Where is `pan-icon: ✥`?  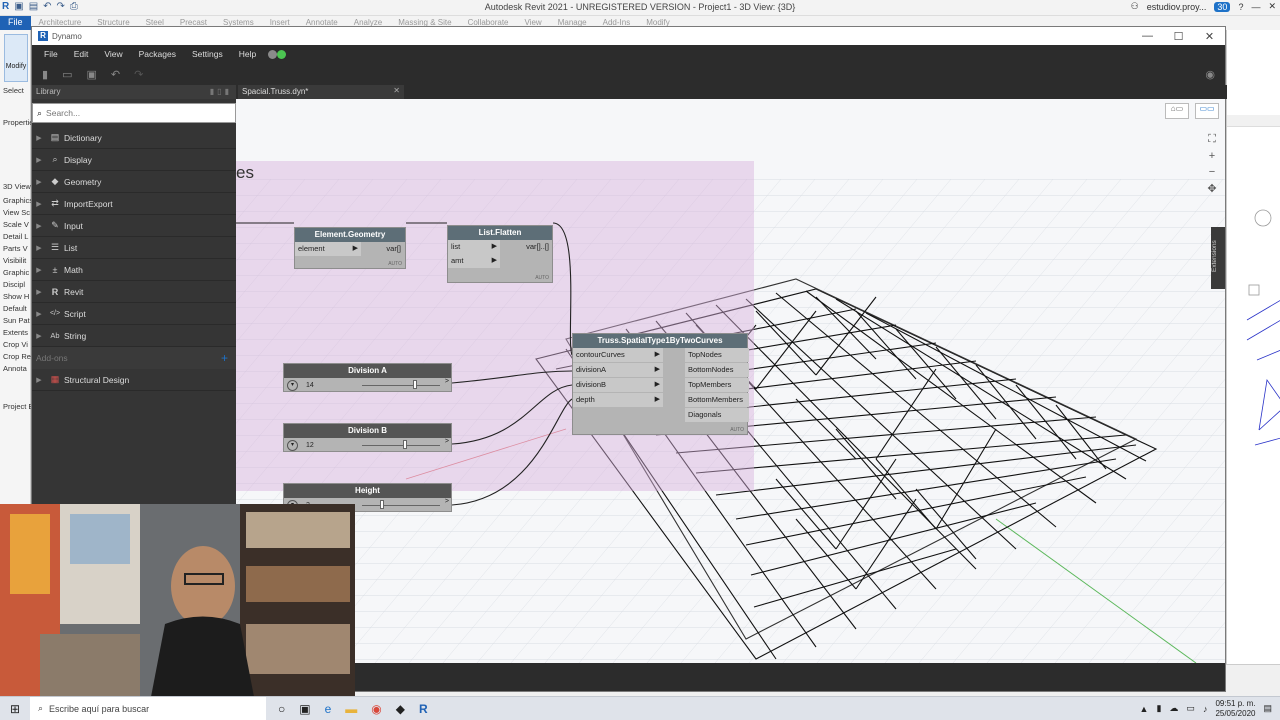
pan-icon: ✥ is located at coordinates (1212, 188).